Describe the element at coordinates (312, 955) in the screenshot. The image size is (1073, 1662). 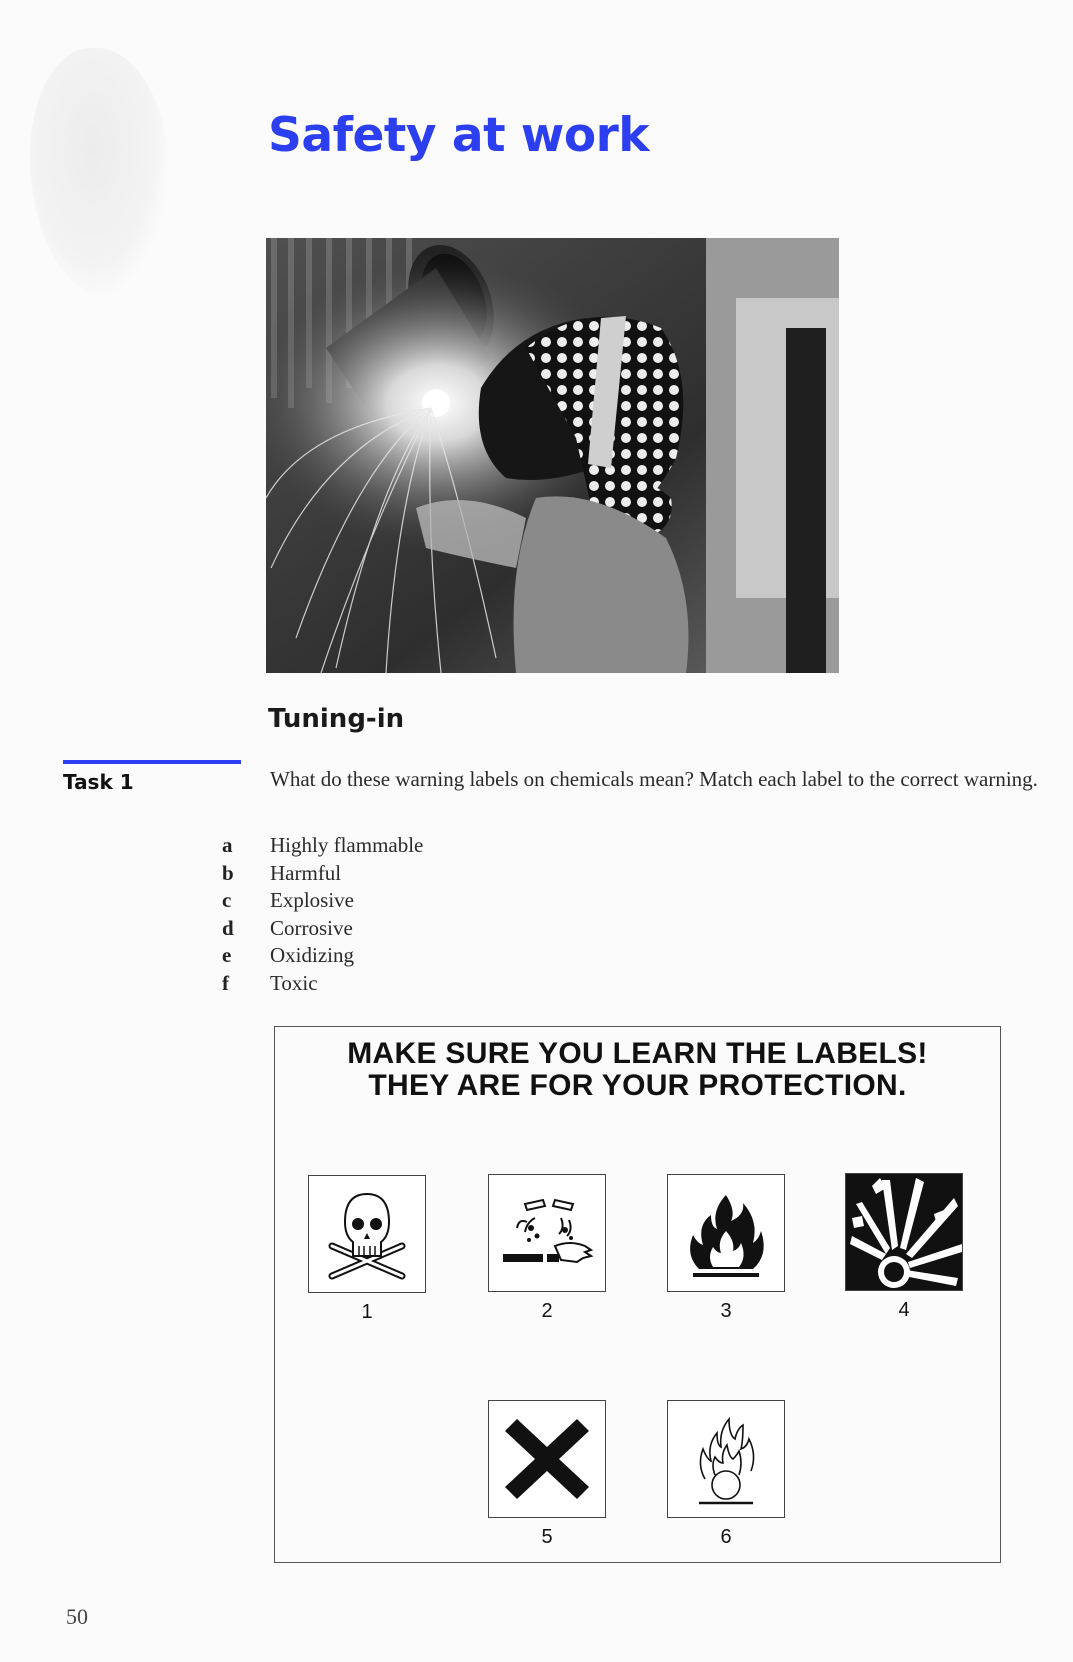
I see `option-text: Oxidizing` at that location.